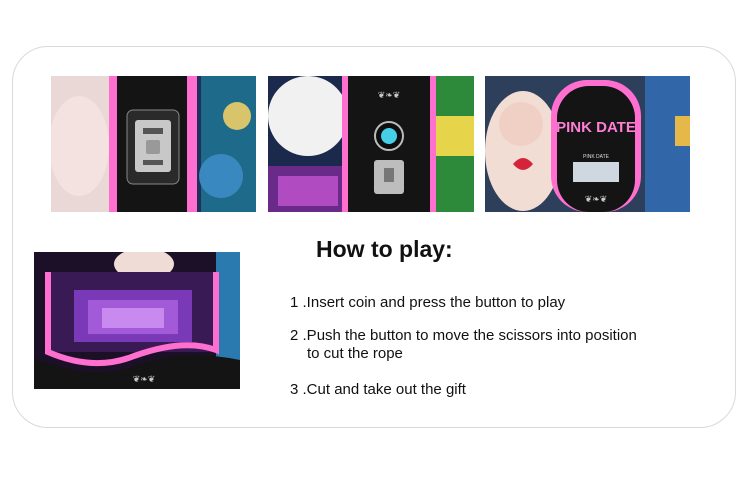 The width and height of the screenshot is (750, 496). Describe the element at coordinates (153, 144) in the screenshot. I see `coin-slot-photo` at that location.